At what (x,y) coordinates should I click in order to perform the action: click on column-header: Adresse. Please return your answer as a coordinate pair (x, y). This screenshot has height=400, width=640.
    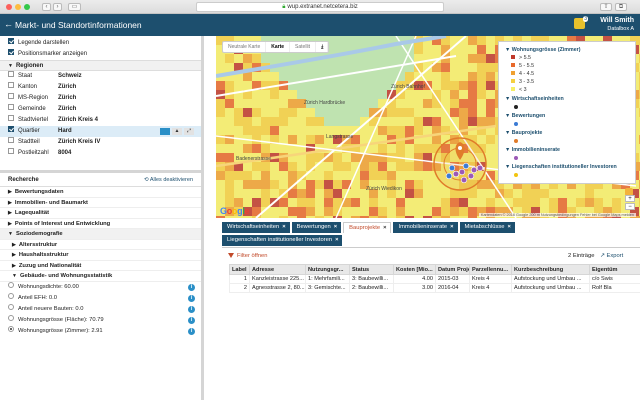
    Looking at the image, I should click on (277, 269).